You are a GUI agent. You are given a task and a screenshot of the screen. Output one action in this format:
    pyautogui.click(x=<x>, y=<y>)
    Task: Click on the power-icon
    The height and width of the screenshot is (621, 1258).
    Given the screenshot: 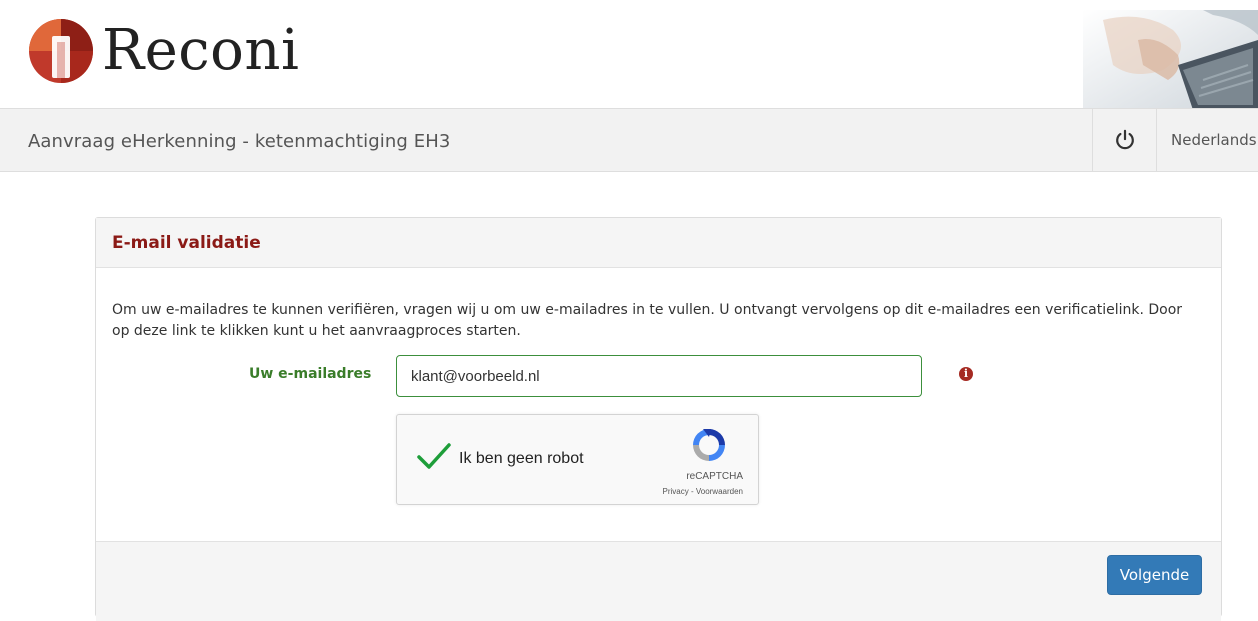 What is the action you would take?
    pyautogui.click(x=1124, y=139)
    